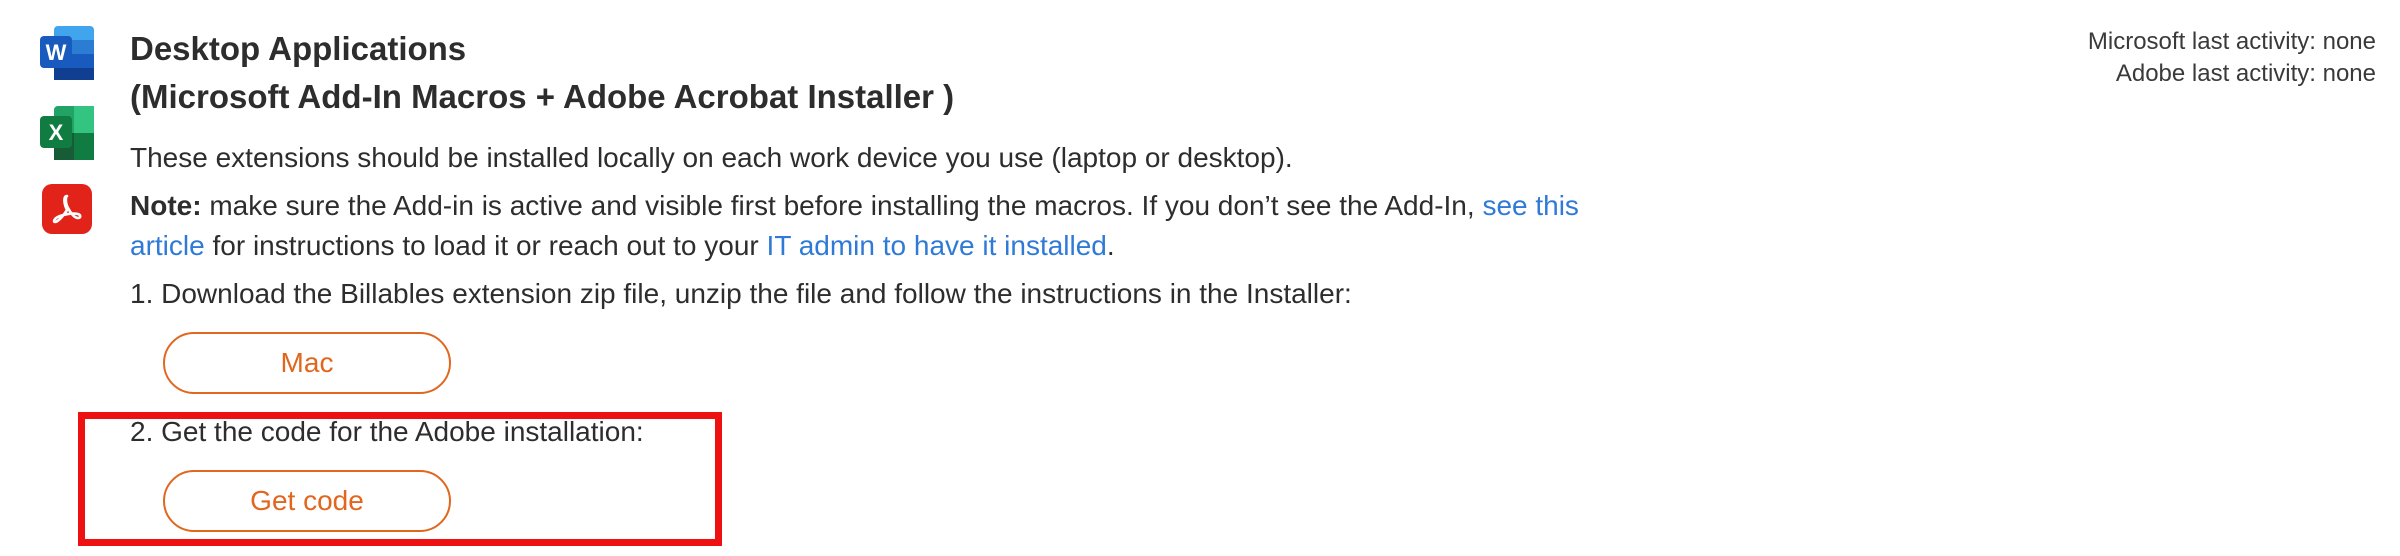  Describe the element at coordinates (1530, 205) in the screenshot. I see `see-this-article-link: see this` at that location.